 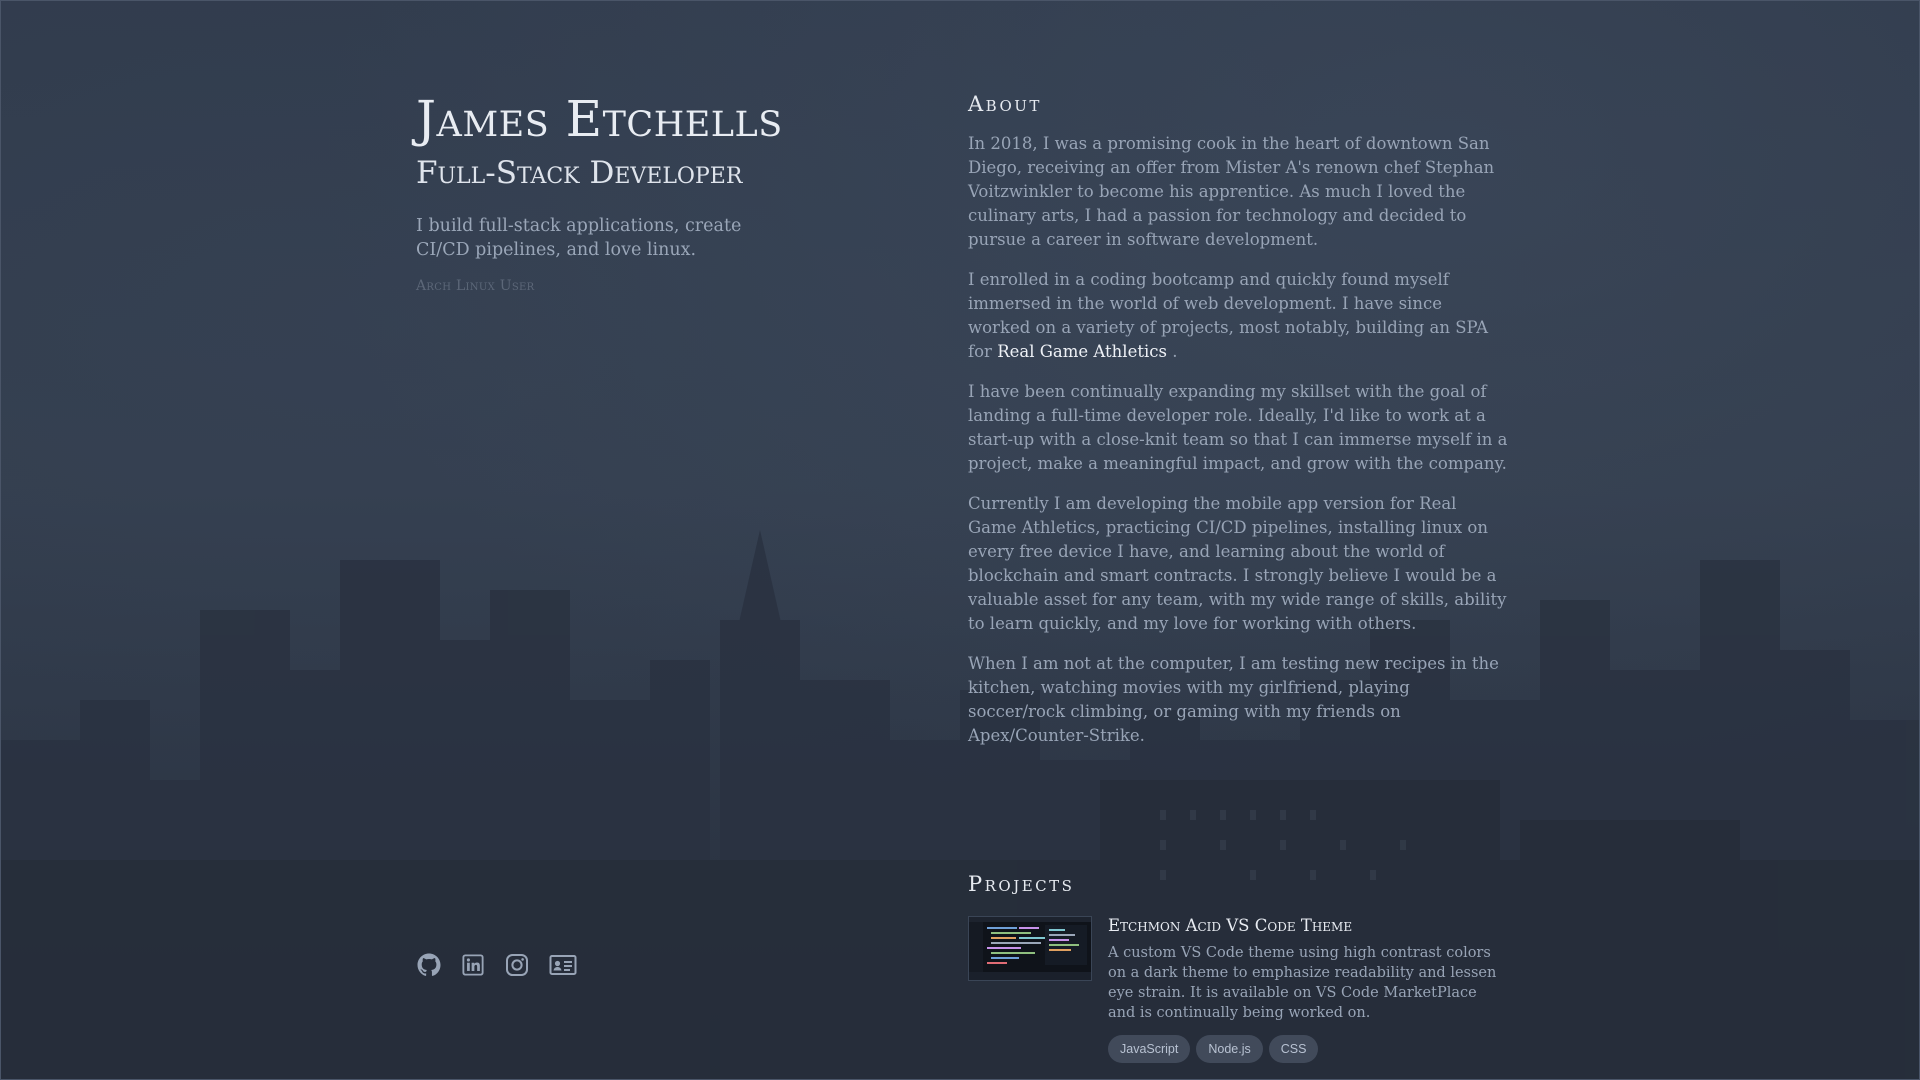 I want to click on instagram-link, so click(x=517, y=965).